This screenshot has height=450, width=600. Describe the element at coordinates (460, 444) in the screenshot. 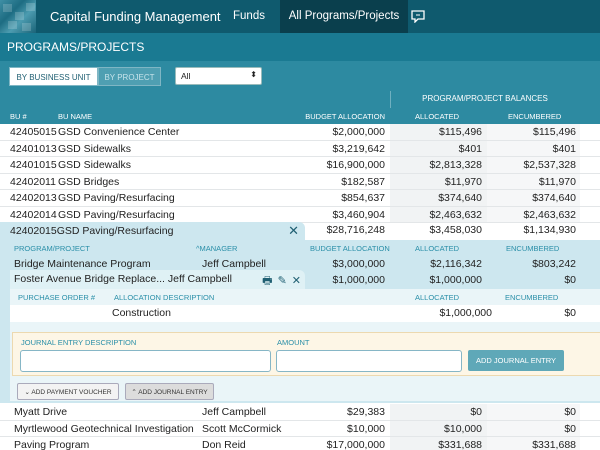

I see `program-allocated: $331,688` at that location.